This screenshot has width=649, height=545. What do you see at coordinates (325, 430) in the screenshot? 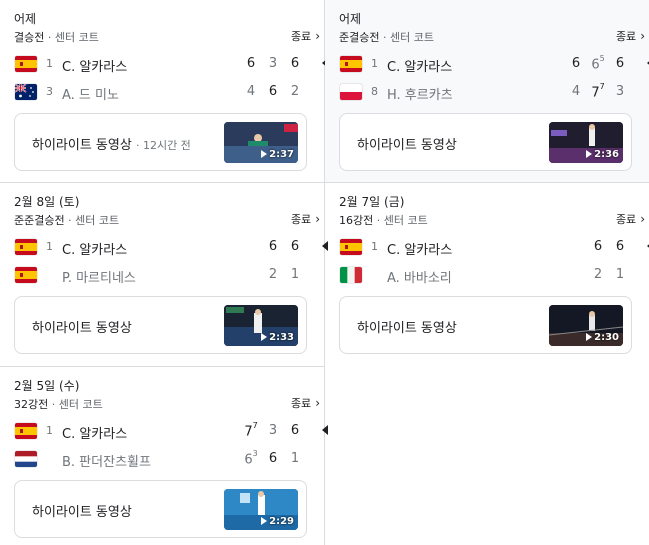
I see `winner-arrow-icon` at bounding box center [325, 430].